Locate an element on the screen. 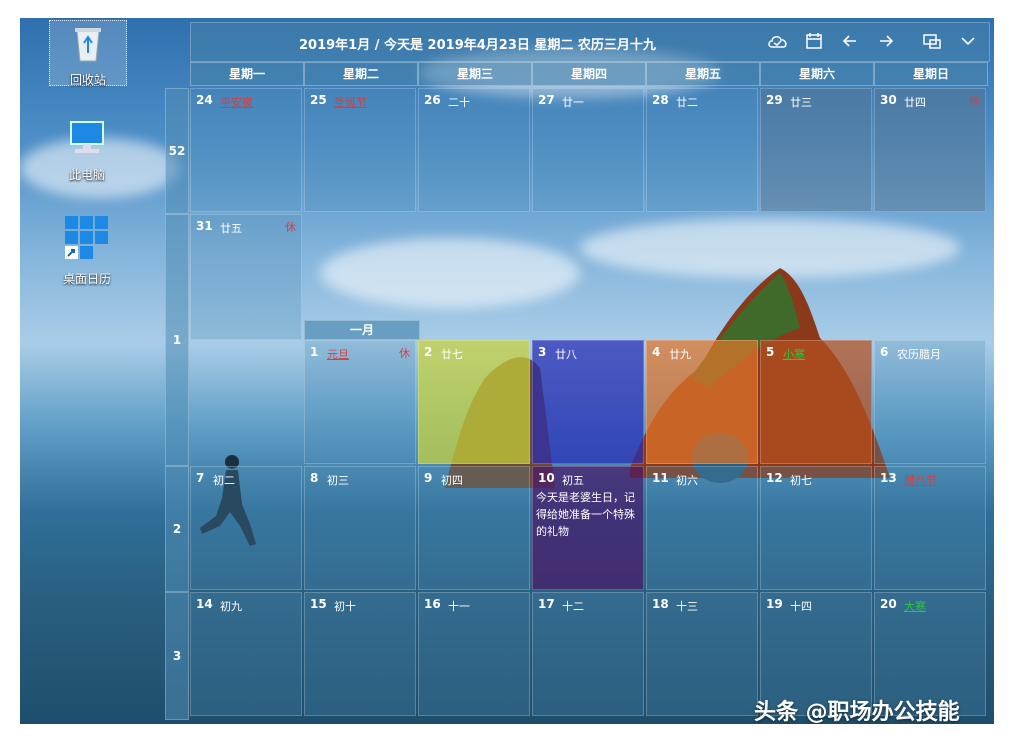 Image resolution: width=1014 pixels, height=745 pixels. desktop-calendar-label: 桌面日历 is located at coordinates (86, 279).